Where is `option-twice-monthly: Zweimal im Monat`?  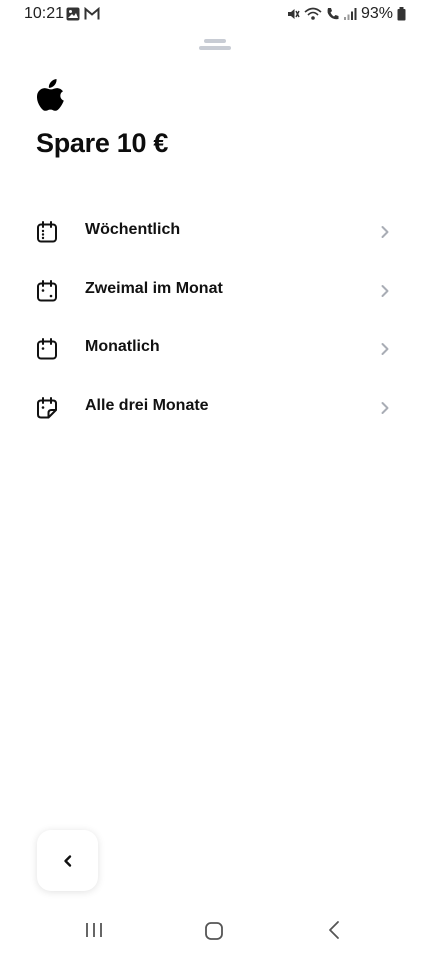 option-twice-monthly: Zweimal im Monat is located at coordinates (215, 290).